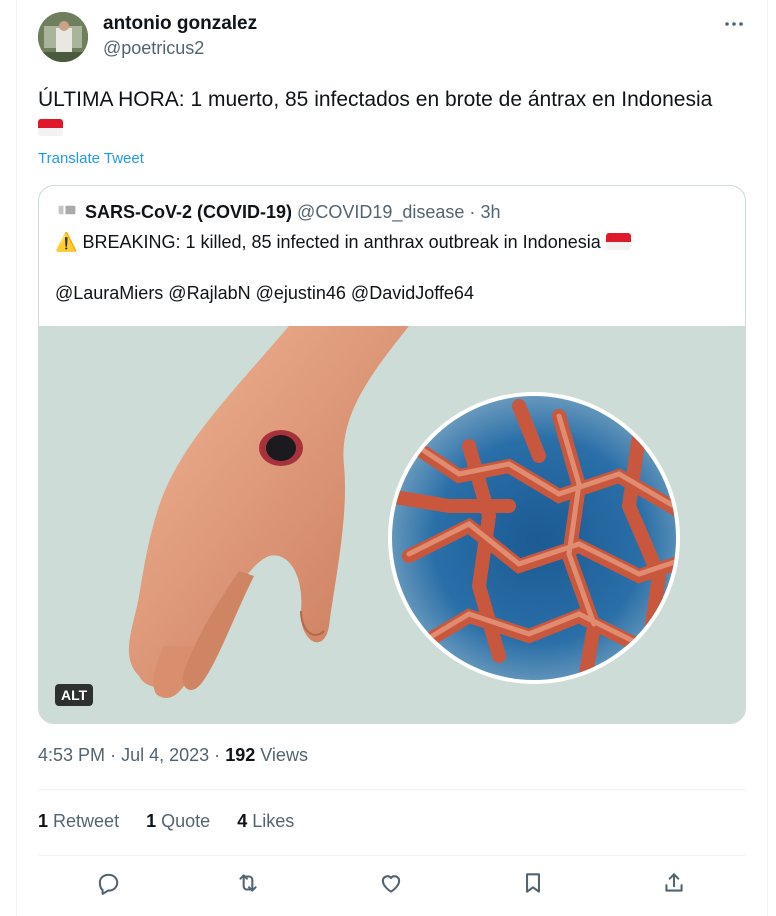 The image size is (776, 916). Describe the element at coordinates (67, 210) in the screenshot. I see `quoted-avatar` at that location.